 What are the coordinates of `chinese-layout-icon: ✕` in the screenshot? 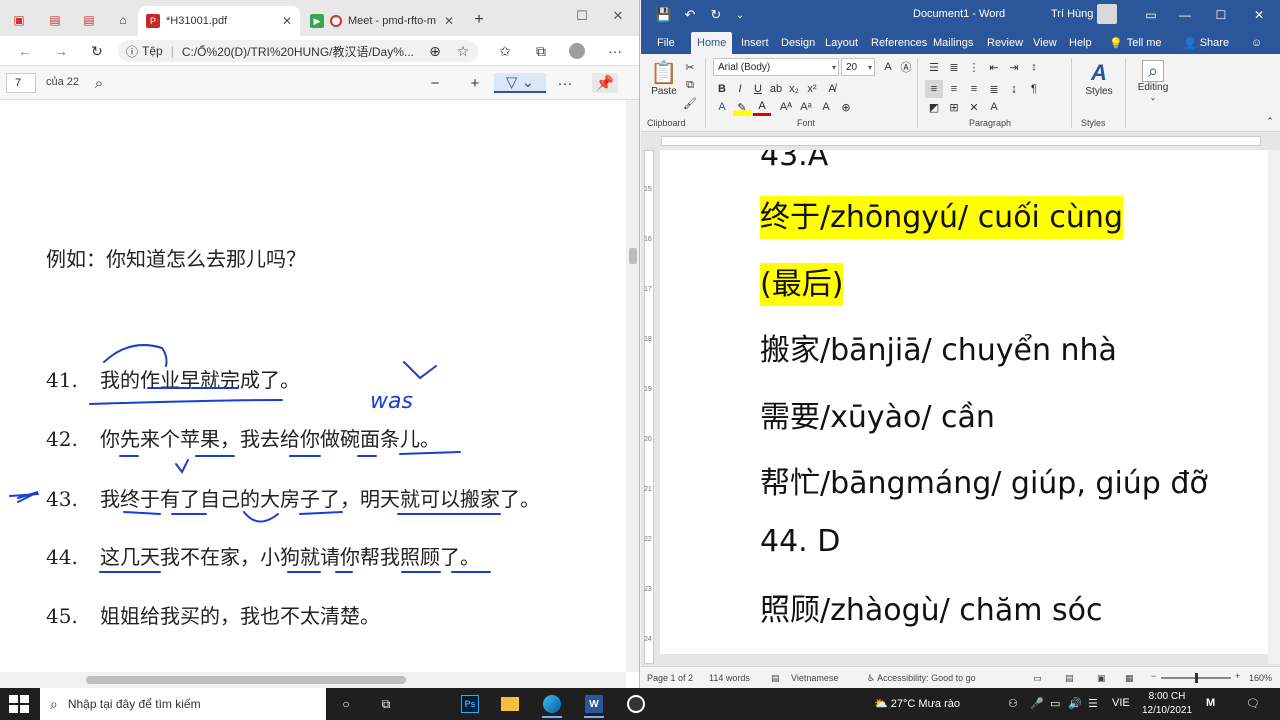 It's located at (974, 107).